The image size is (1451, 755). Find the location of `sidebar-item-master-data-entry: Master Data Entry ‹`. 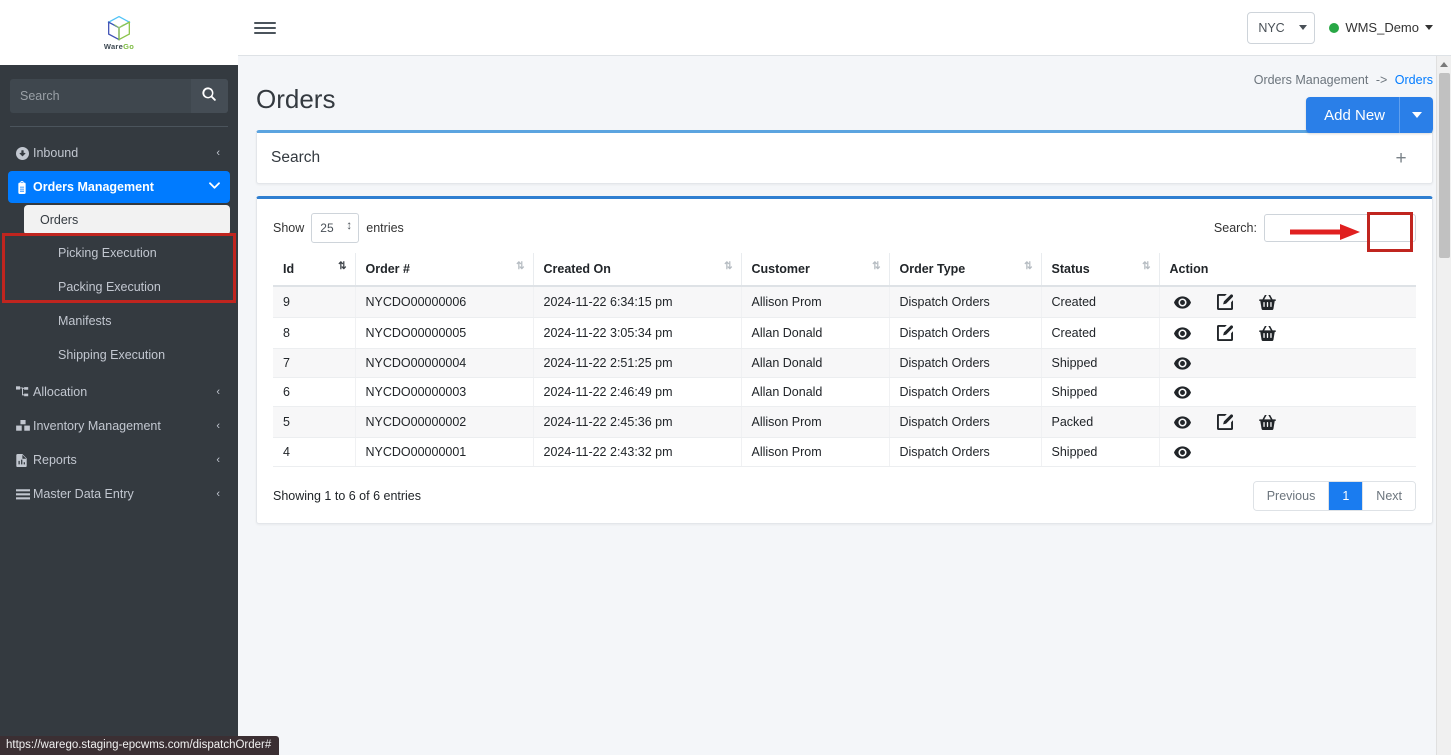

sidebar-item-master-data-entry: Master Data Entry ‹ is located at coordinates (119, 494).